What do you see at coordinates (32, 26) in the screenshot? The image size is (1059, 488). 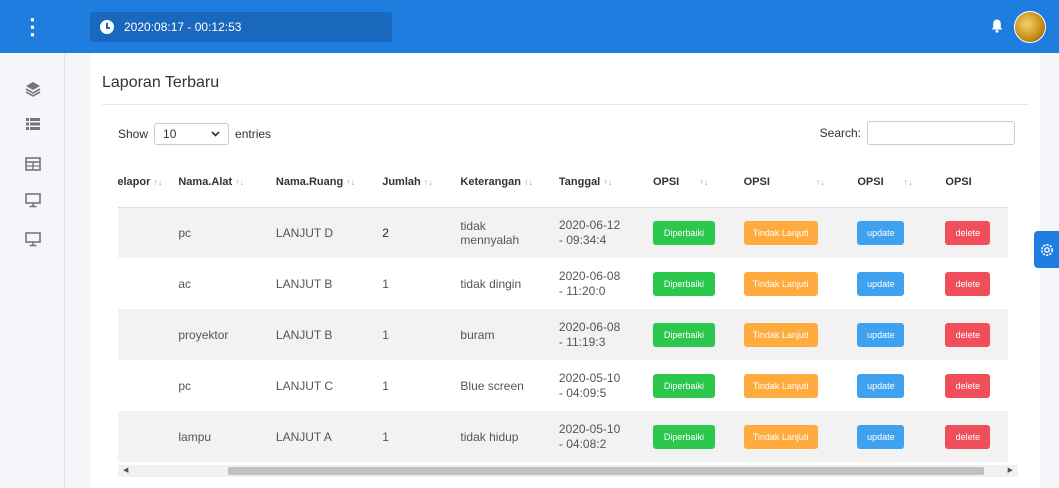 I see `kebab-menu-icon: ⋮` at bounding box center [32, 26].